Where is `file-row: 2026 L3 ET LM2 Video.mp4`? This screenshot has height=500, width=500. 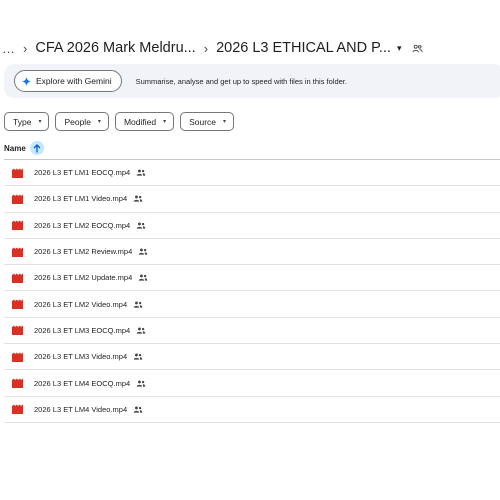
file-row: 2026 L3 ET LM2 Video.mp4 is located at coordinates (252, 304).